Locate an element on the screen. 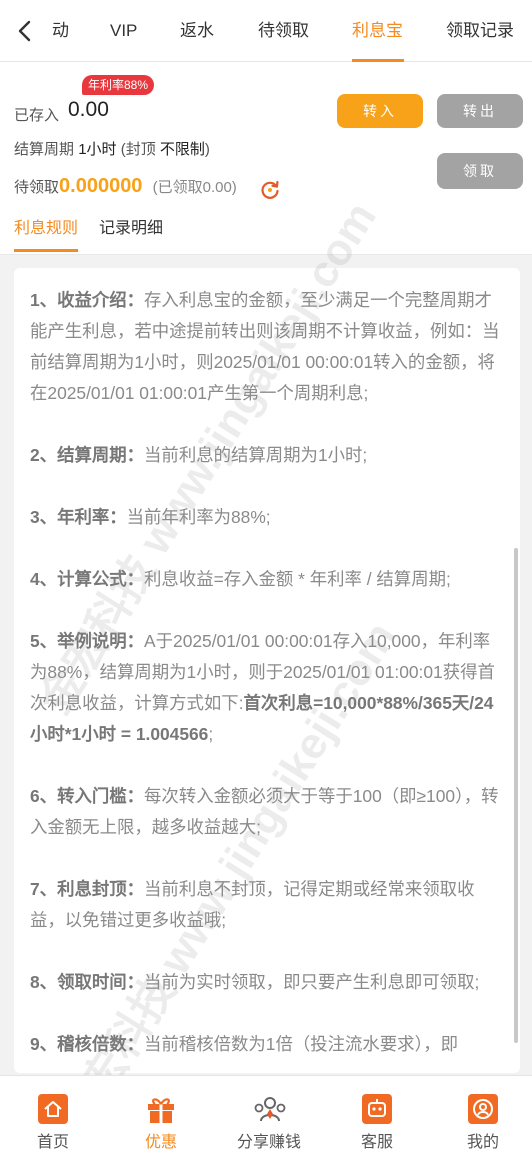 The height and width of the screenshot is (1161, 532). refresh-icon is located at coordinates (270, 190).